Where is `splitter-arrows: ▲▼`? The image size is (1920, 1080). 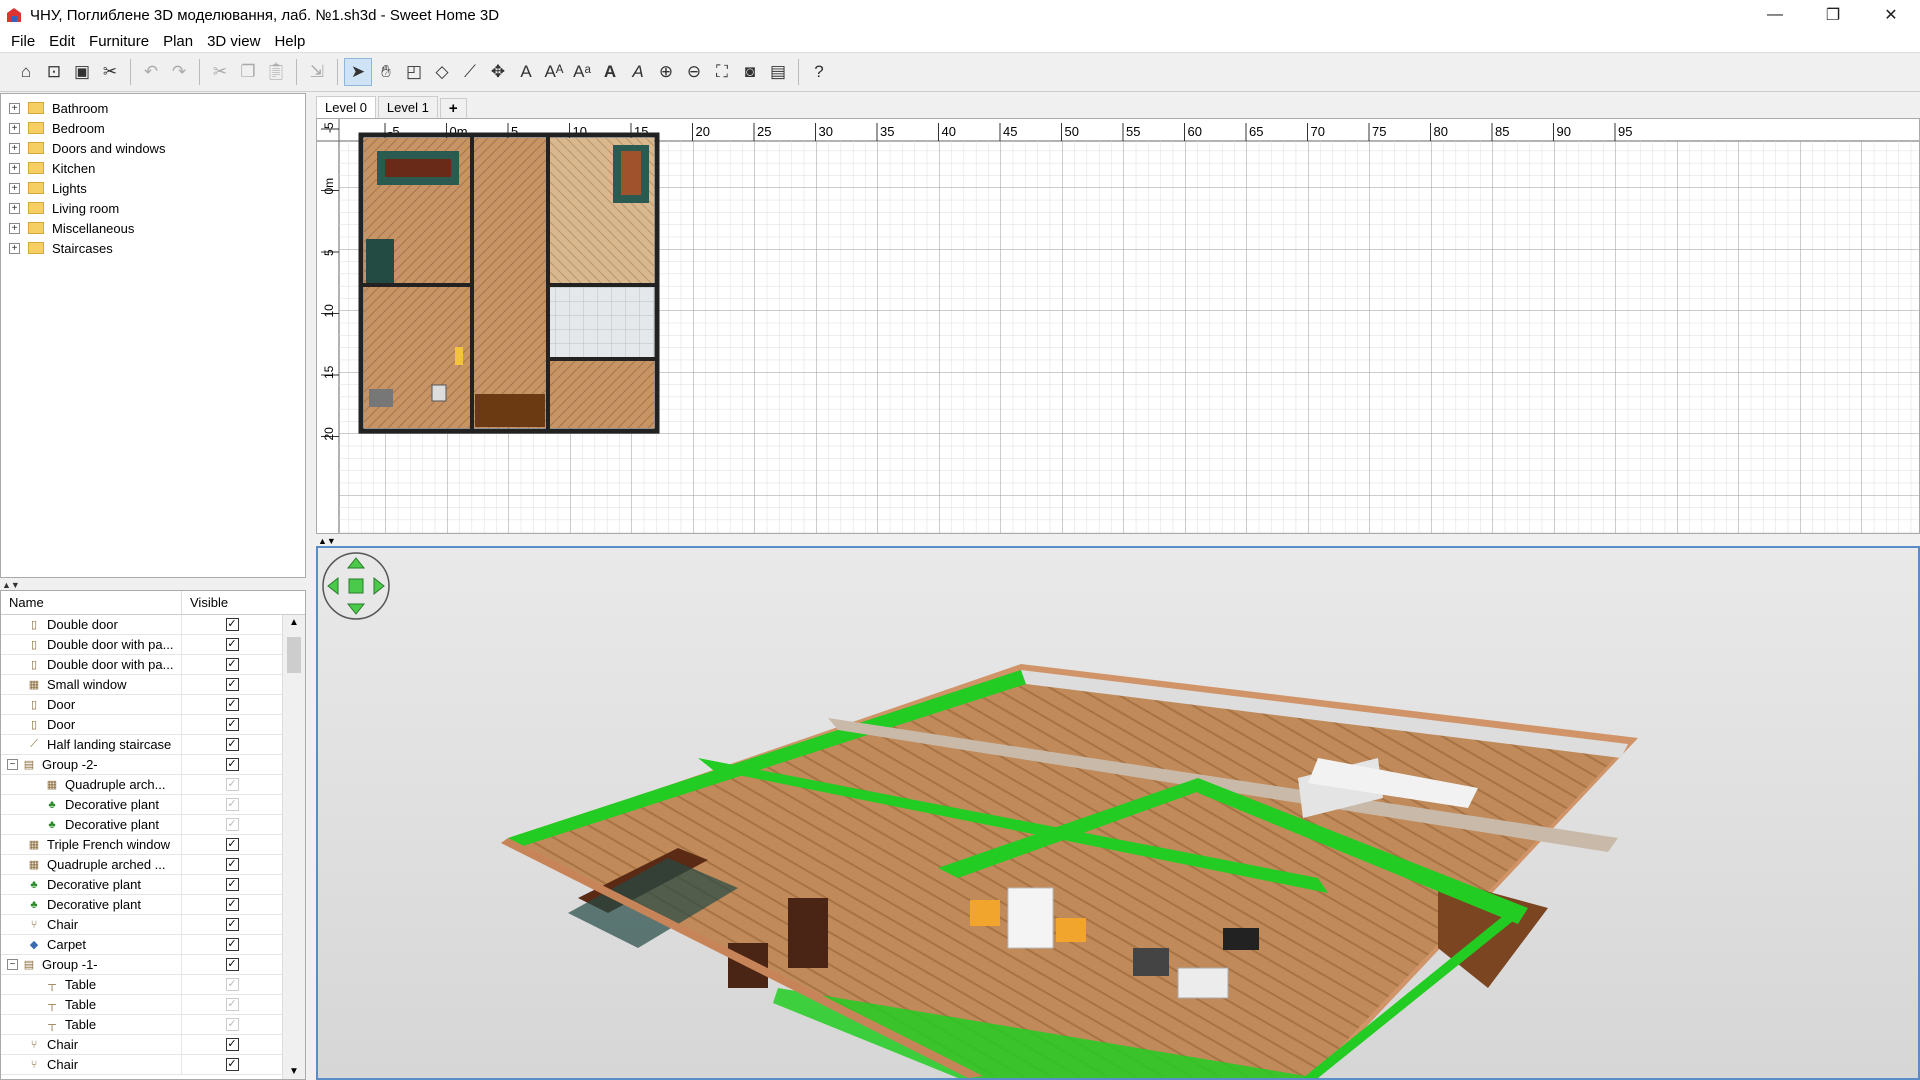 splitter-arrows: ▲▼ is located at coordinates (327, 541).